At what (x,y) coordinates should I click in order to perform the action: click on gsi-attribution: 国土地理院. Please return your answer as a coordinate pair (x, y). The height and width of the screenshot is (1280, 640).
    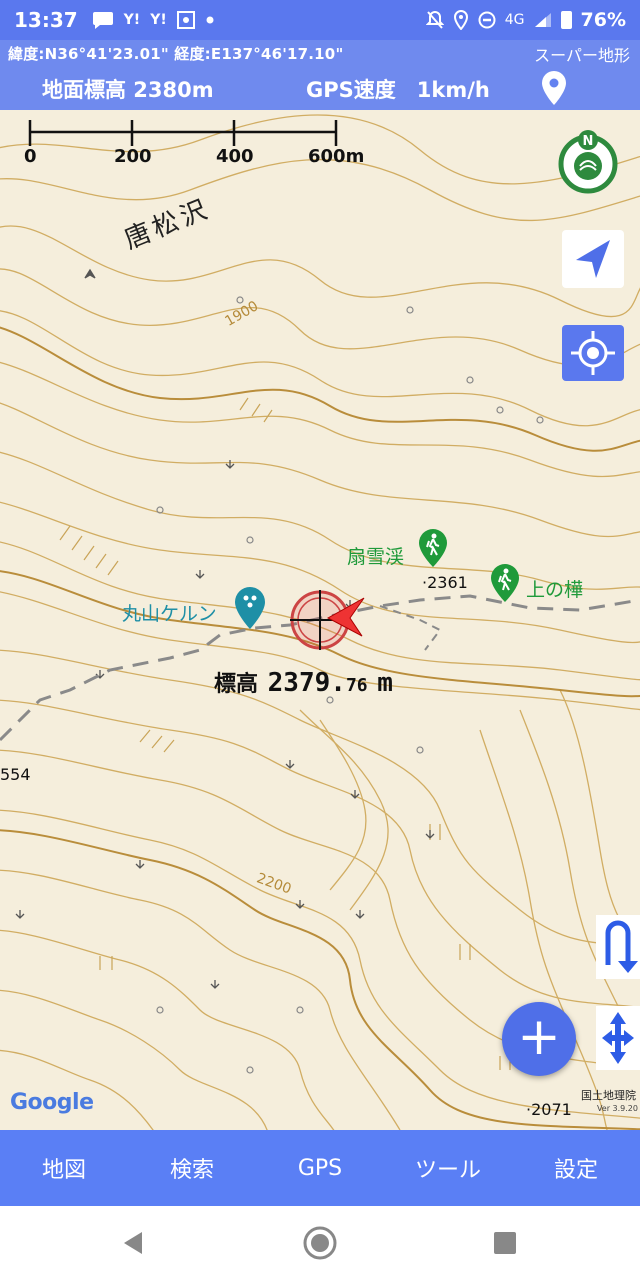
    Looking at the image, I should click on (608, 1095).